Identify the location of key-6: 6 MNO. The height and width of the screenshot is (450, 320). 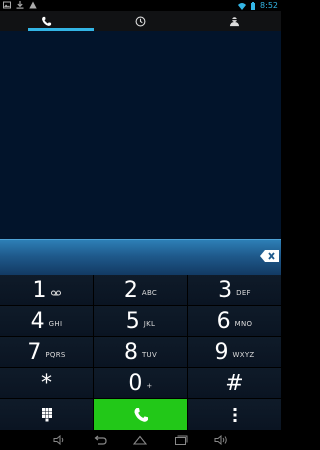
(234, 321).